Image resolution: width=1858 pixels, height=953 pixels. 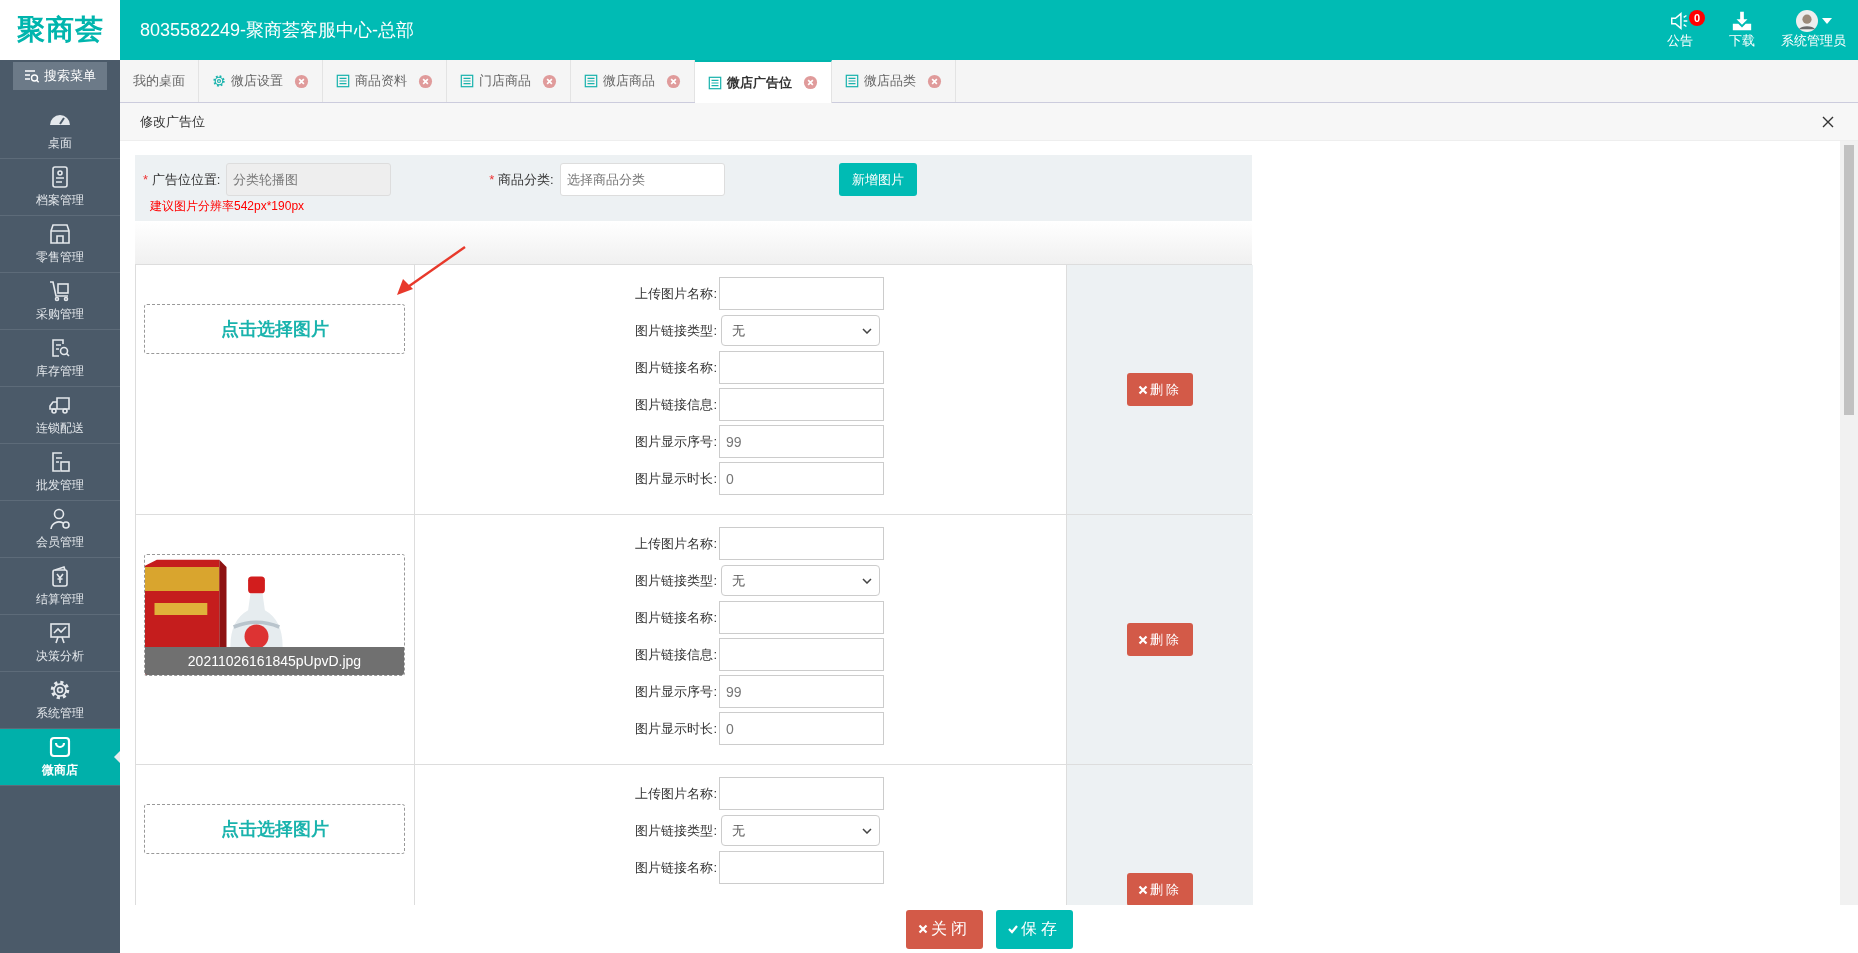 I want to click on bag-icon, so click(x=60, y=747).